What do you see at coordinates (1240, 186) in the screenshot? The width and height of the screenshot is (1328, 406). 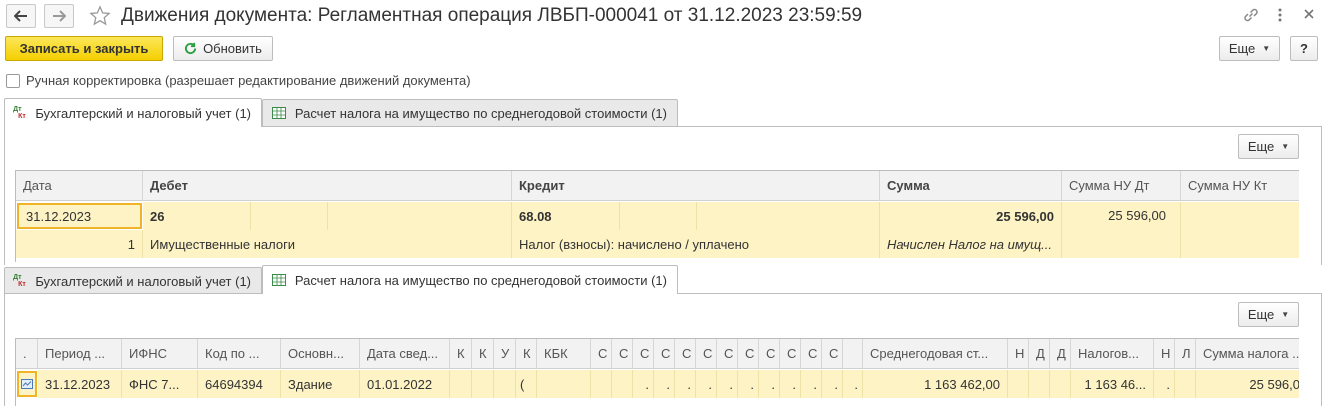 I see `col-header-amount-nu-kt: Сумма НУ Кт` at bounding box center [1240, 186].